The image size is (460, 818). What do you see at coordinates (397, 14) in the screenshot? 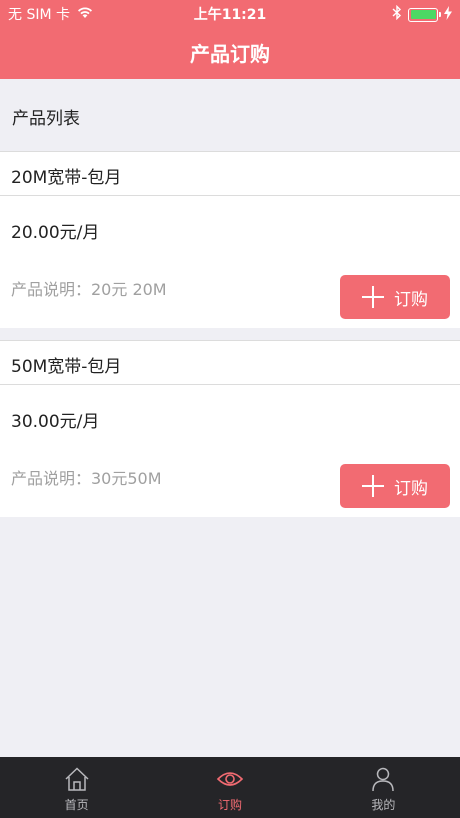
I see `bluetooth-icon` at bounding box center [397, 14].